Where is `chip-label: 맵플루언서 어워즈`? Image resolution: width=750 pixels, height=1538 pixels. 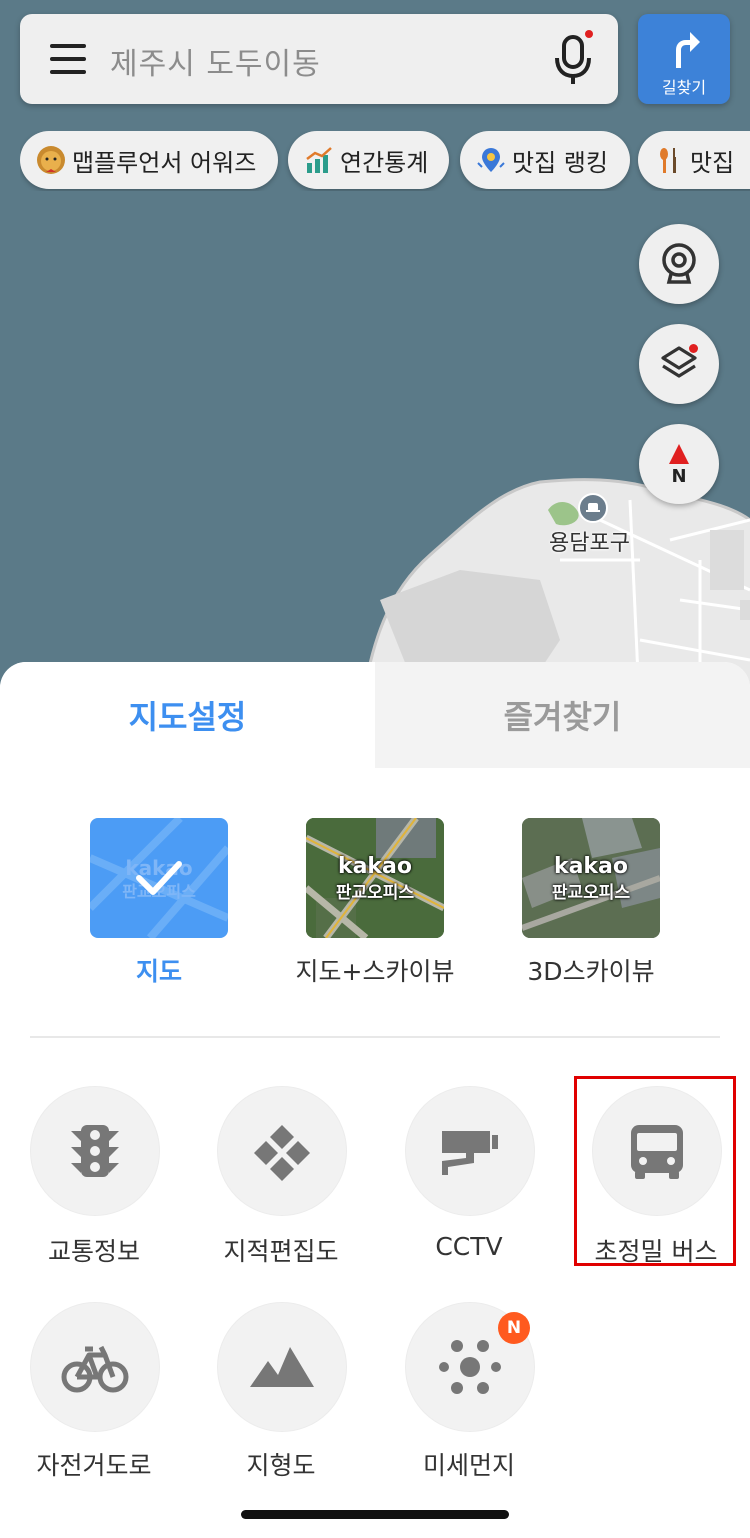 chip-label: 맵플루언서 어워즈 is located at coordinates (164, 162).